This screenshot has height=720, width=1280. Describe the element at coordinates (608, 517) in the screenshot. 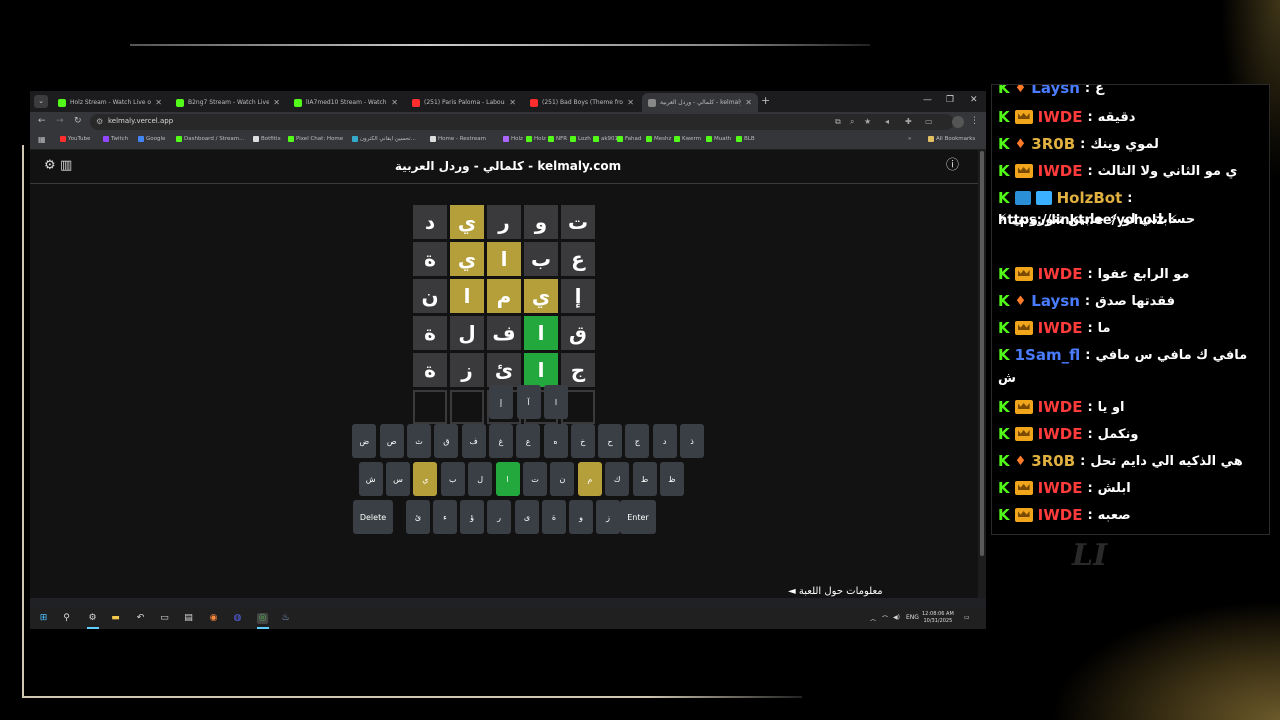

I see `key-ز: ز` at that location.